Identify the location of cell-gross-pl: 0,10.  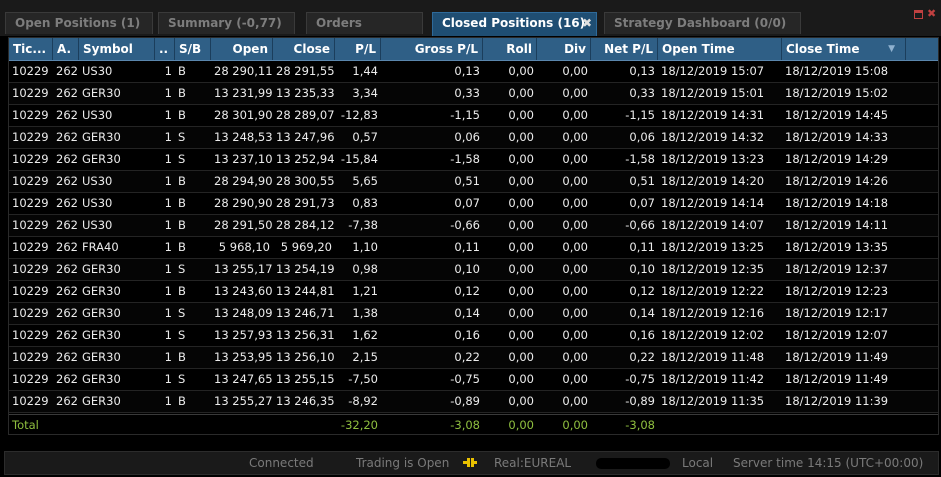
(467, 269).